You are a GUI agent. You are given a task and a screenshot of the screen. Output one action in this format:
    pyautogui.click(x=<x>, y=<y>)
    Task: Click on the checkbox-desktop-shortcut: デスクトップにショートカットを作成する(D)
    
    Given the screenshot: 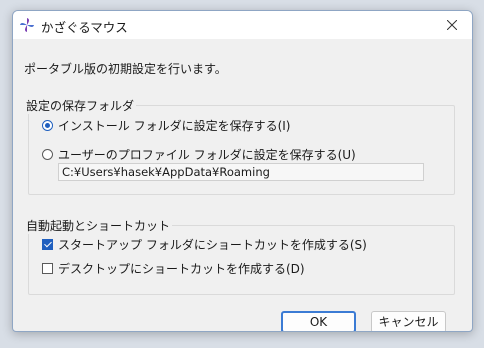 What is the action you would take?
    pyautogui.click(x=173, y=268)
    